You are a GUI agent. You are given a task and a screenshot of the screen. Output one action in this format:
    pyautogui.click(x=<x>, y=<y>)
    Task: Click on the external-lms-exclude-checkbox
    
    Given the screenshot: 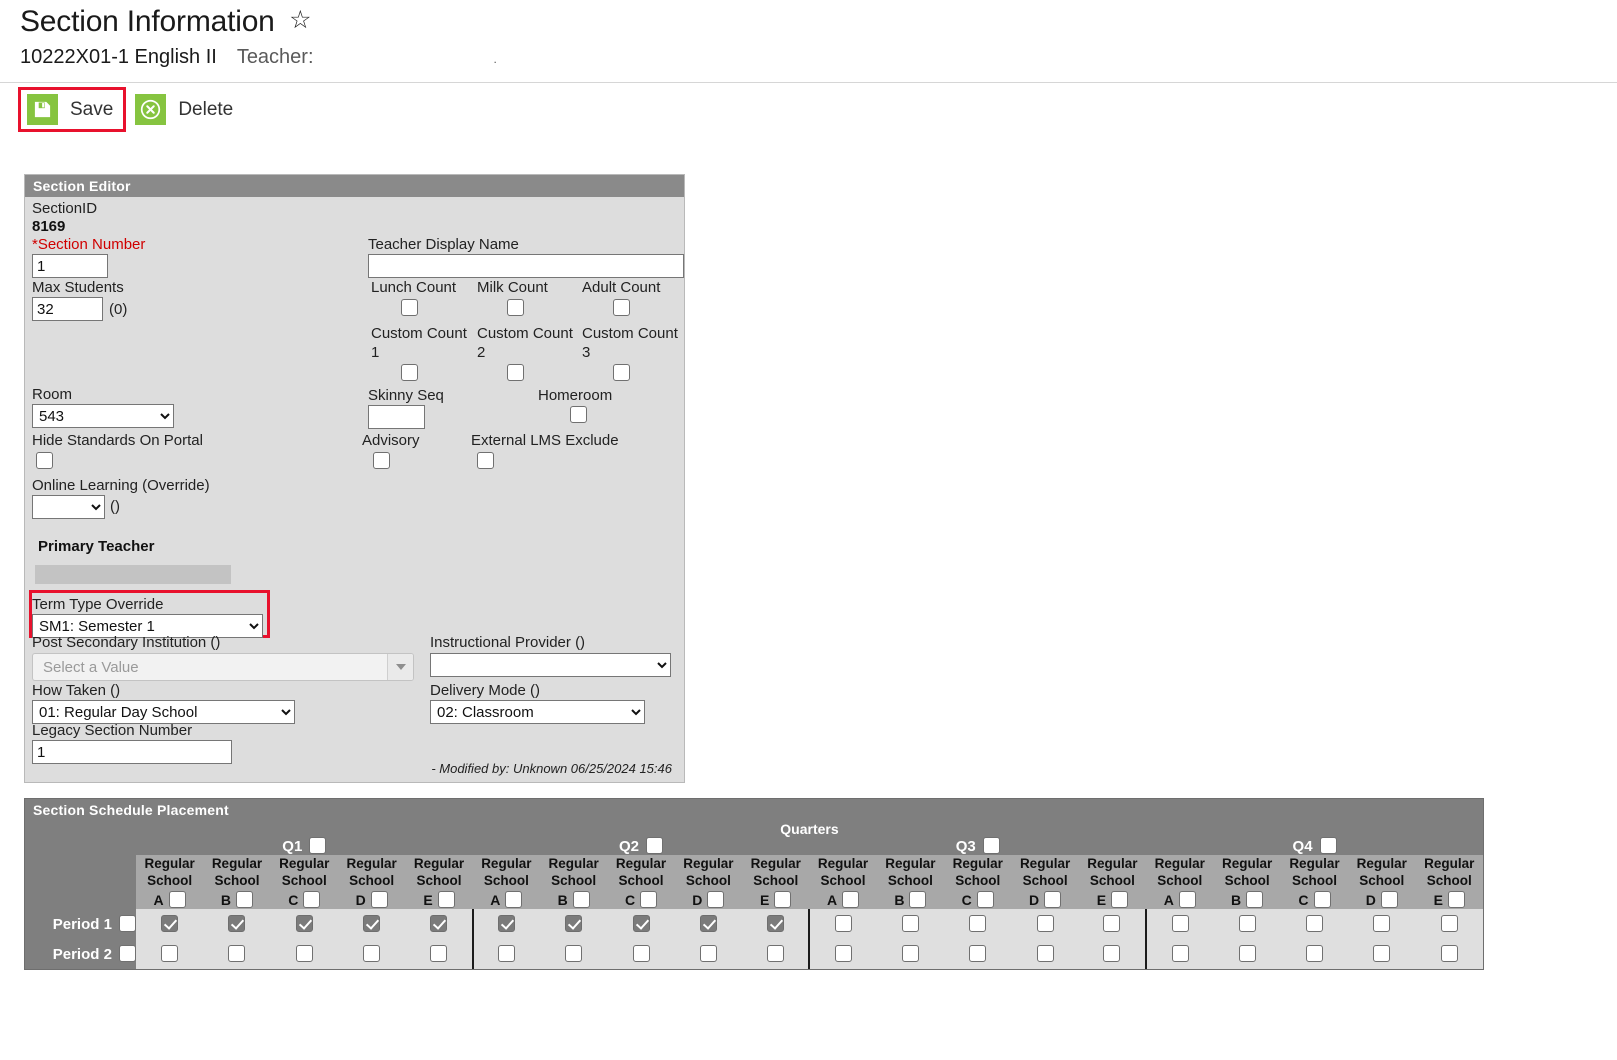 What is the action you would take?
    pyautogui.click(x=485, y=460)
    